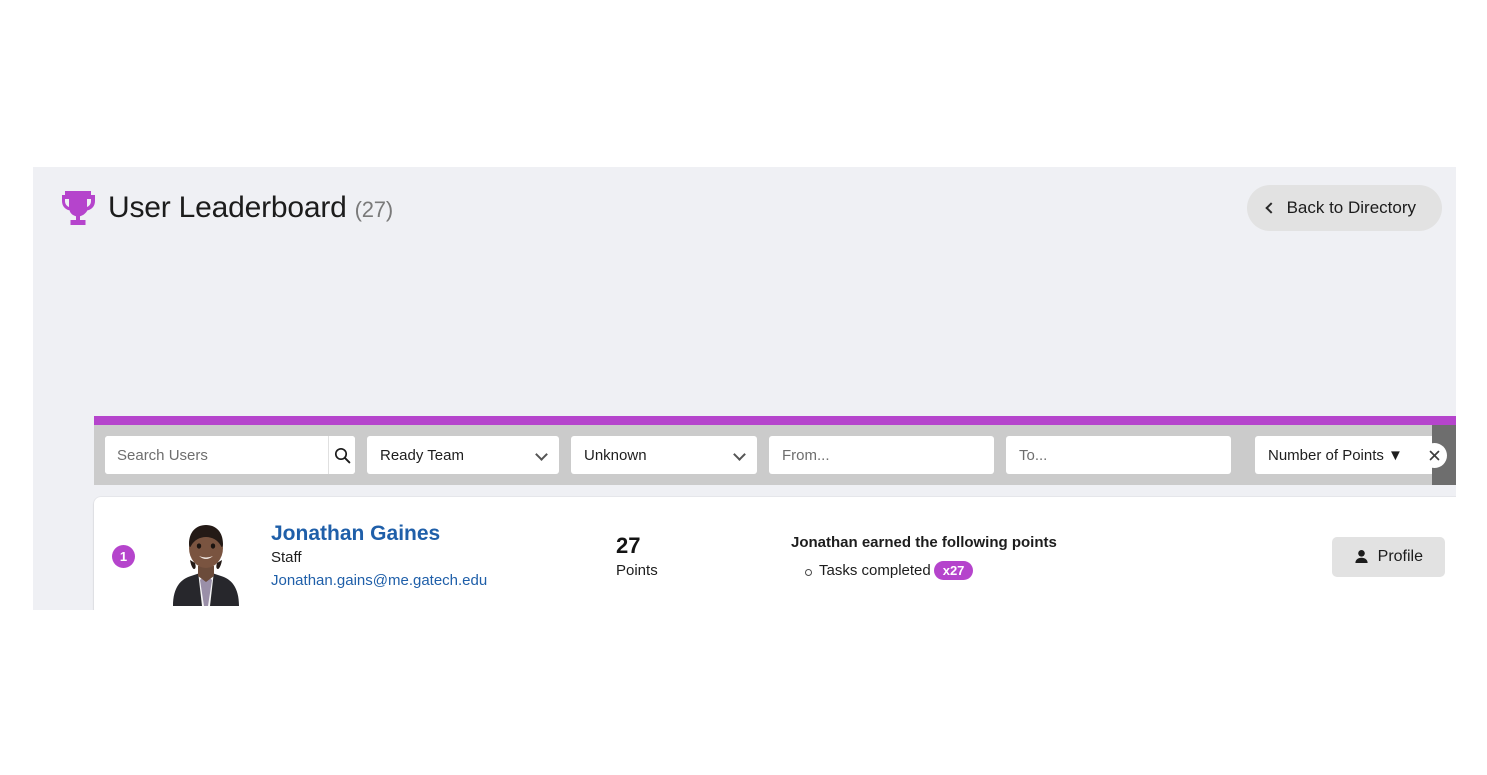  Describe the element at coordinates (227, 207) in the screenshot. I see `page-title-text: User Leaderboard` at that location.